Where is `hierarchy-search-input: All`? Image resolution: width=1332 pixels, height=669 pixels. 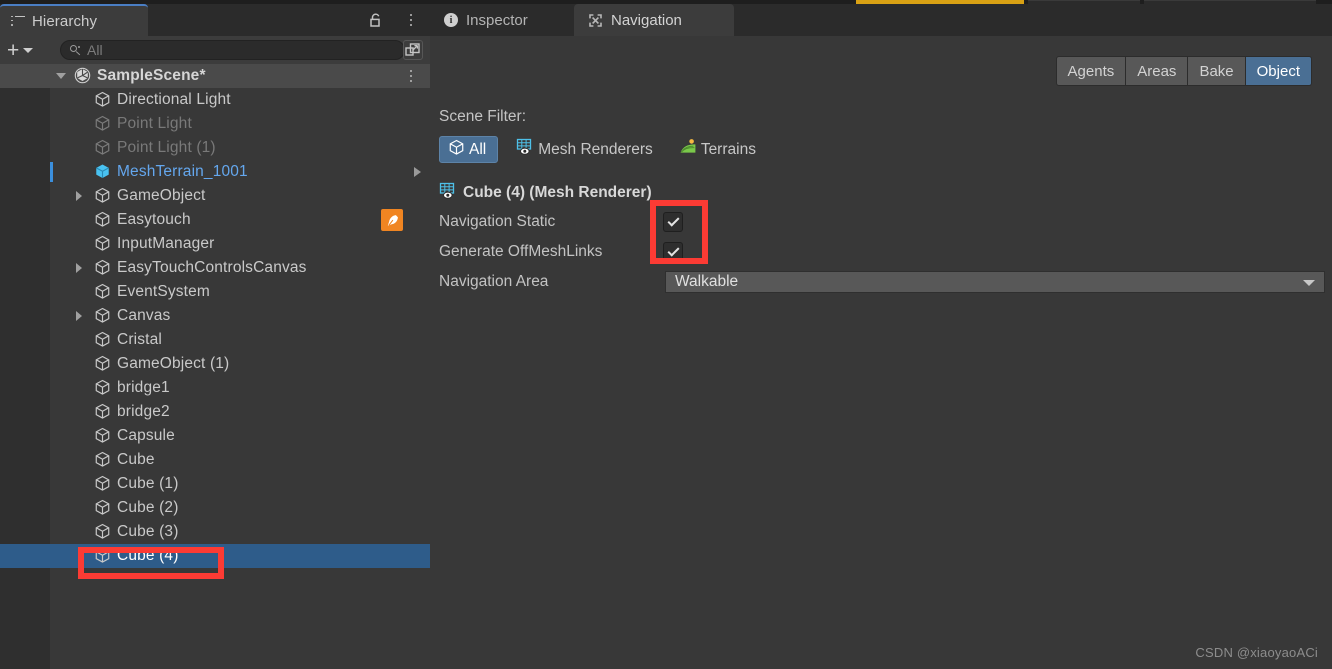 hierarchy-search-input: All is located at coordinates (232, 50).